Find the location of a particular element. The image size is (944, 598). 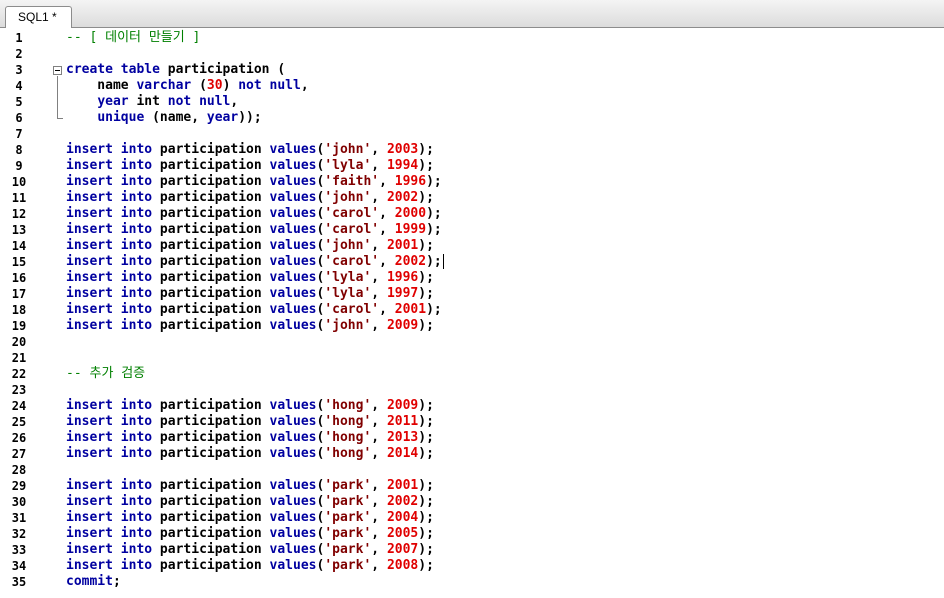

number-token: 2000 is located at coordinates (410, 213).